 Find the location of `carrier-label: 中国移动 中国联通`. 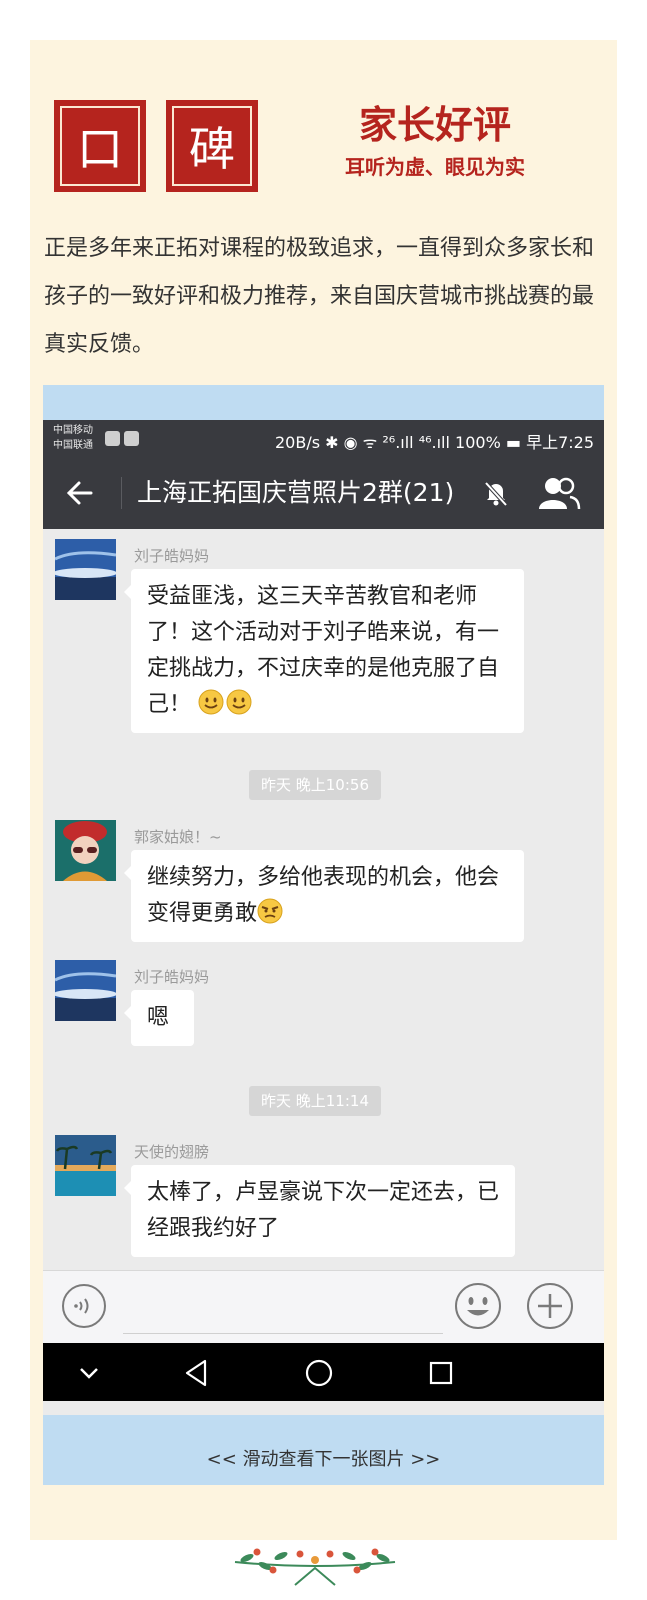

carrier-label: 中国移动 中国联通 is located at coordinates (73, 438).